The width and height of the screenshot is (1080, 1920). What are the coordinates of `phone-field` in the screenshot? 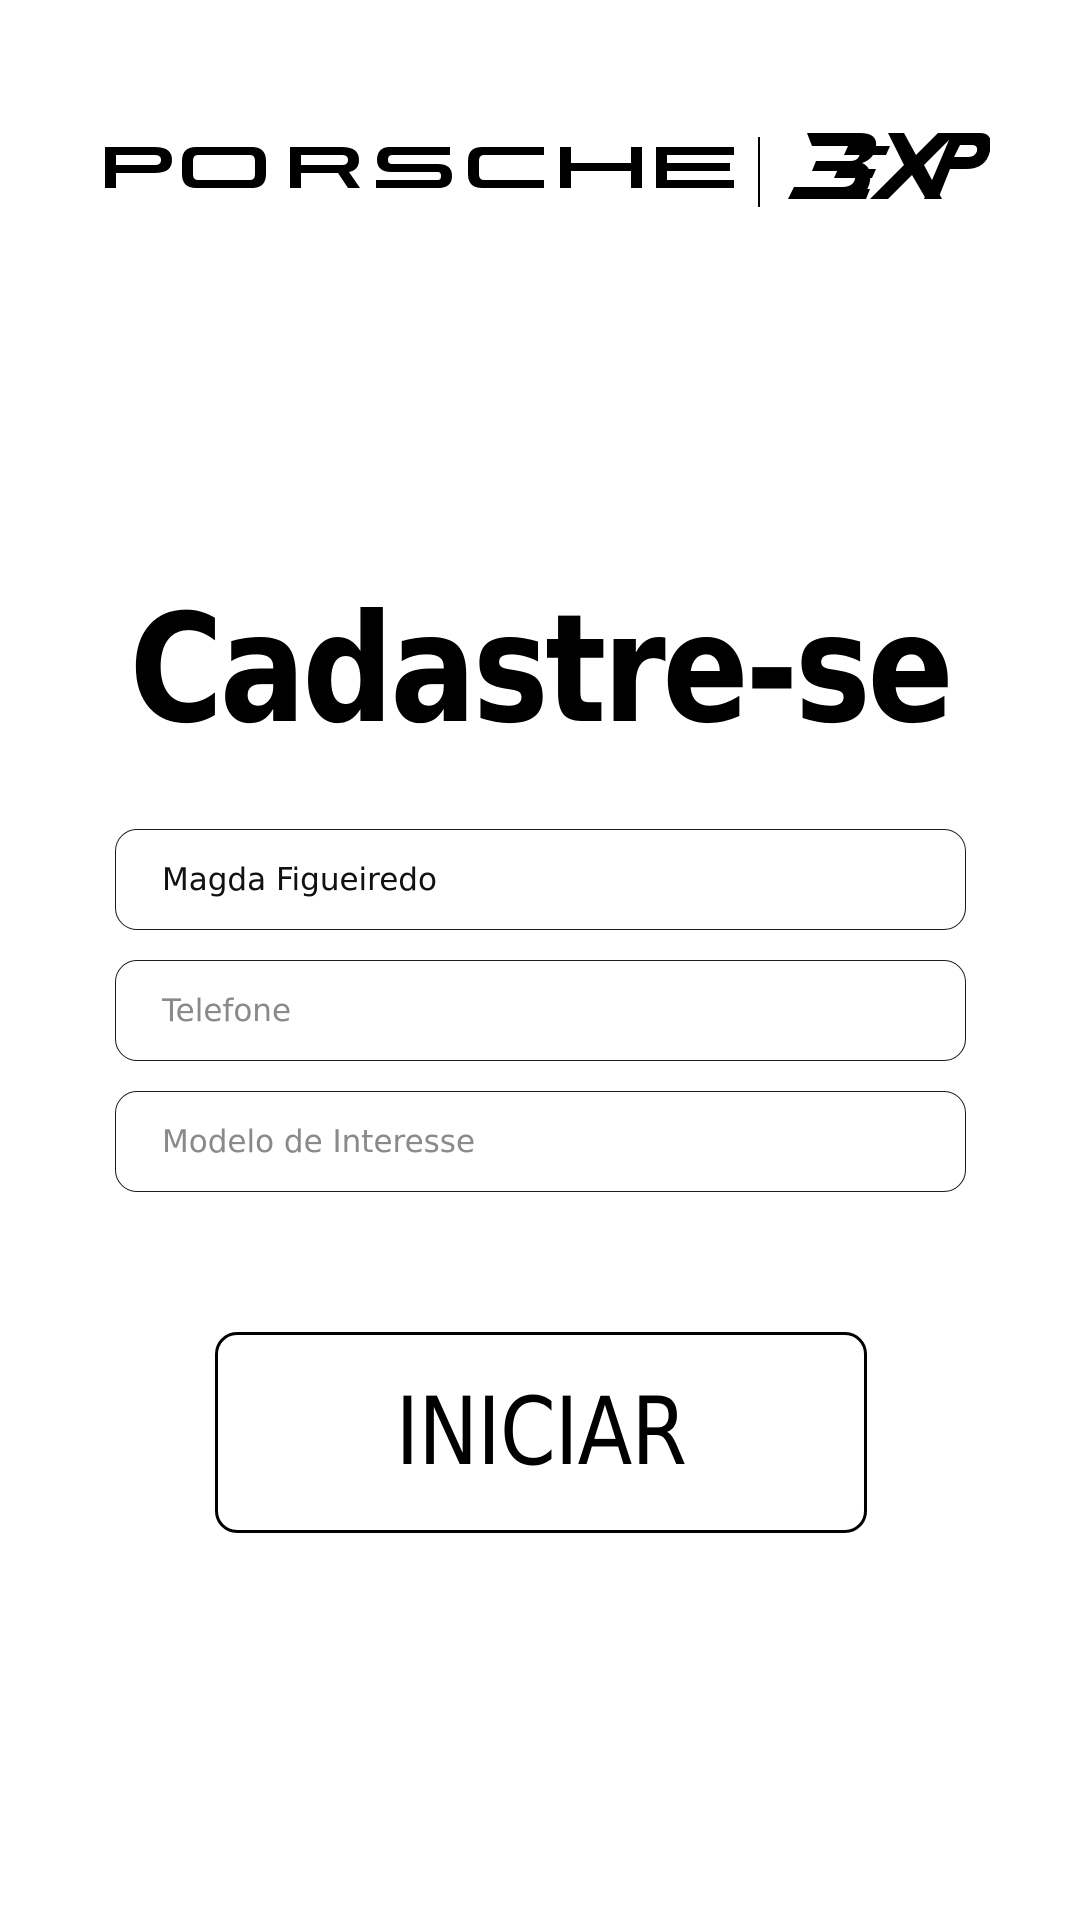 It's located at (540, 1010).